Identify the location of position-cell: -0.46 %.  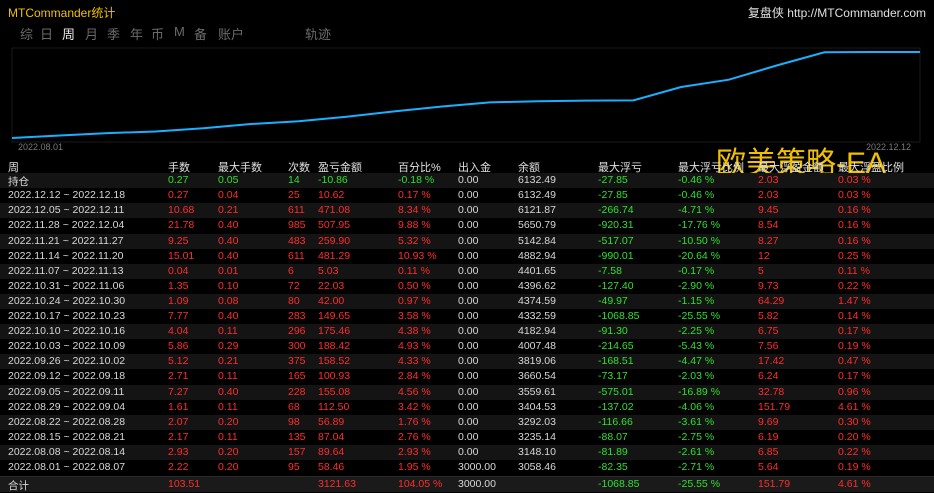
(696, 180).